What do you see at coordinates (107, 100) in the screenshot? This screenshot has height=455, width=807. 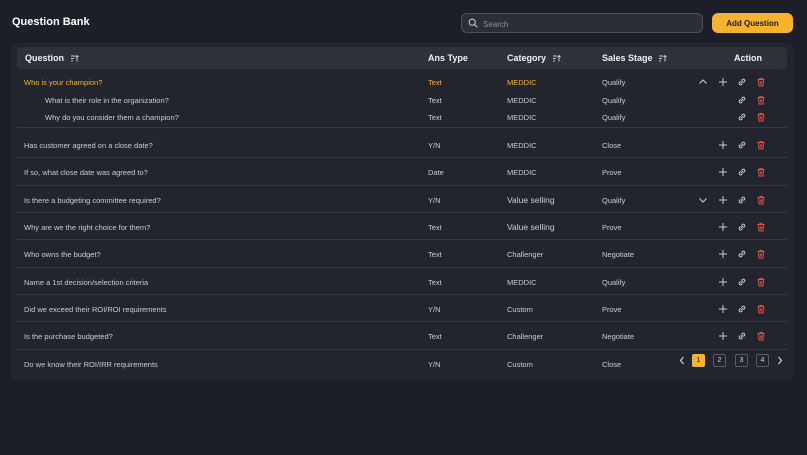 I see `question-text: What is their role in the organization?` at bounding box center [107, 100].